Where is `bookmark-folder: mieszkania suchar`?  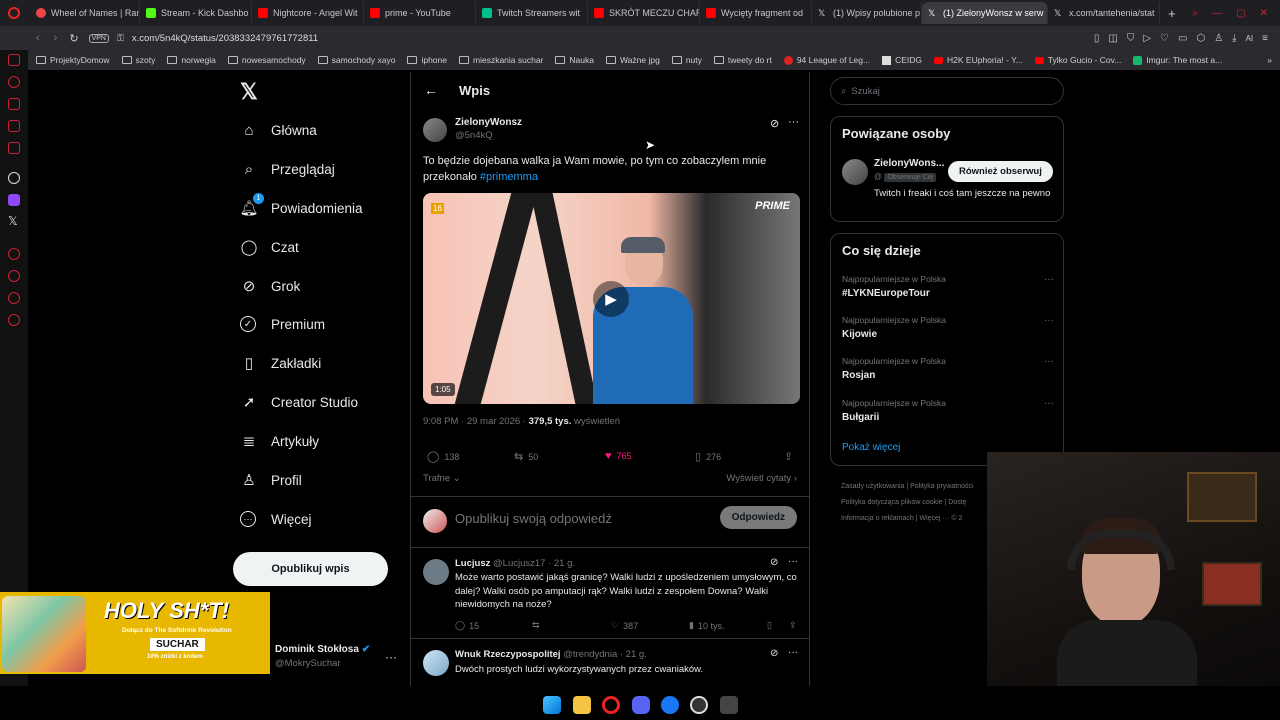 bookmark-folder: mieszkania suchar is located at coordinates (501, 60).